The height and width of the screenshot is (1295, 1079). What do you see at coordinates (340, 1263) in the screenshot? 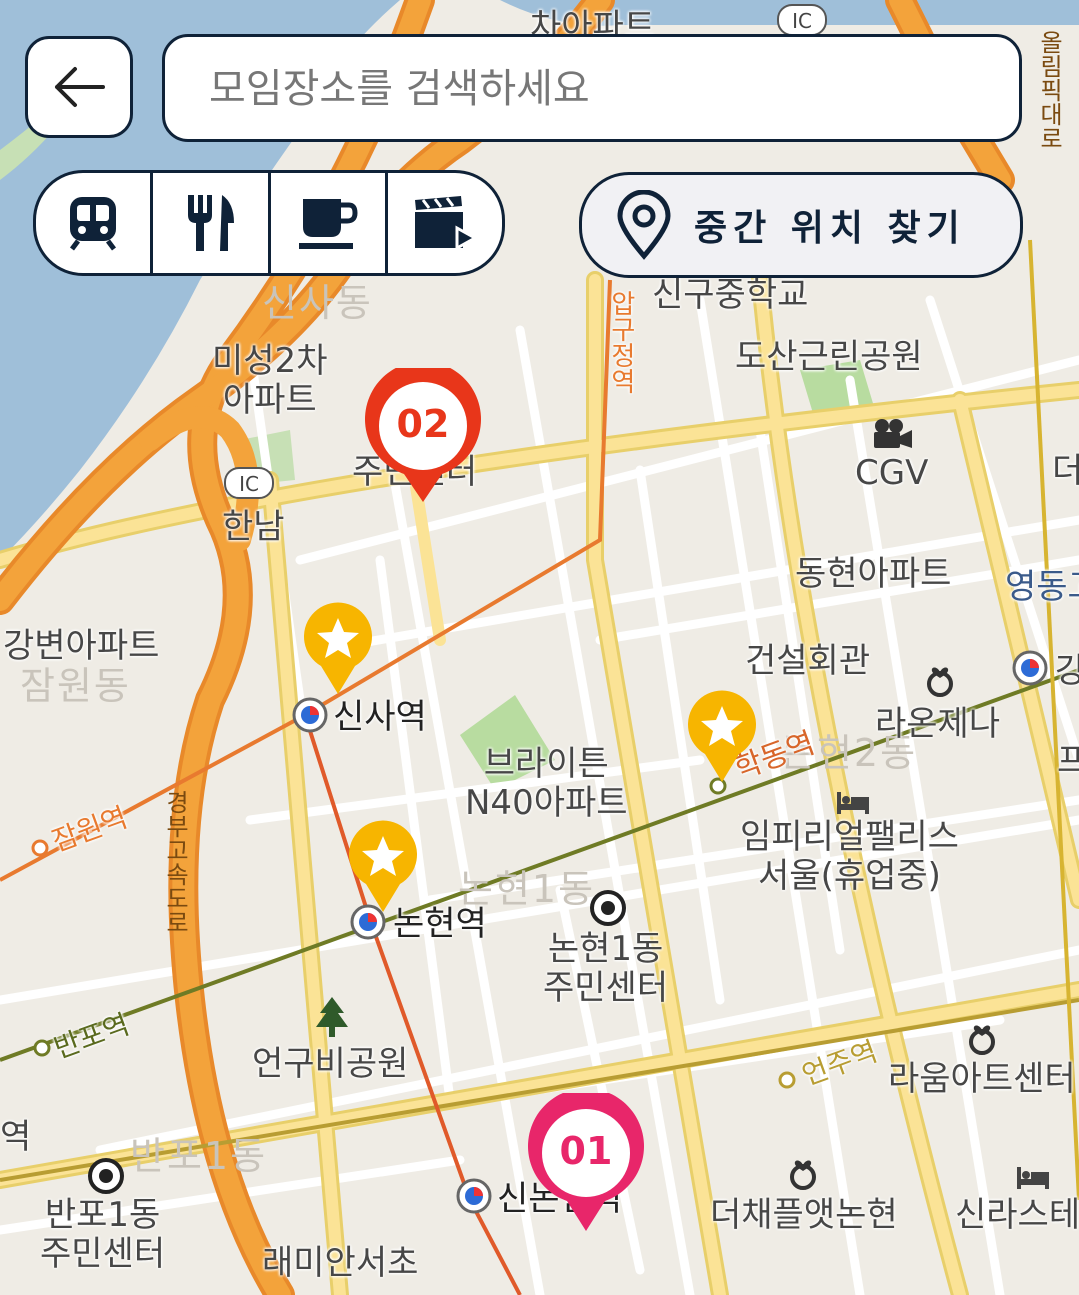
I see `label-raemian-seocho: 래미안서초` at bounding box center [340, 1263].